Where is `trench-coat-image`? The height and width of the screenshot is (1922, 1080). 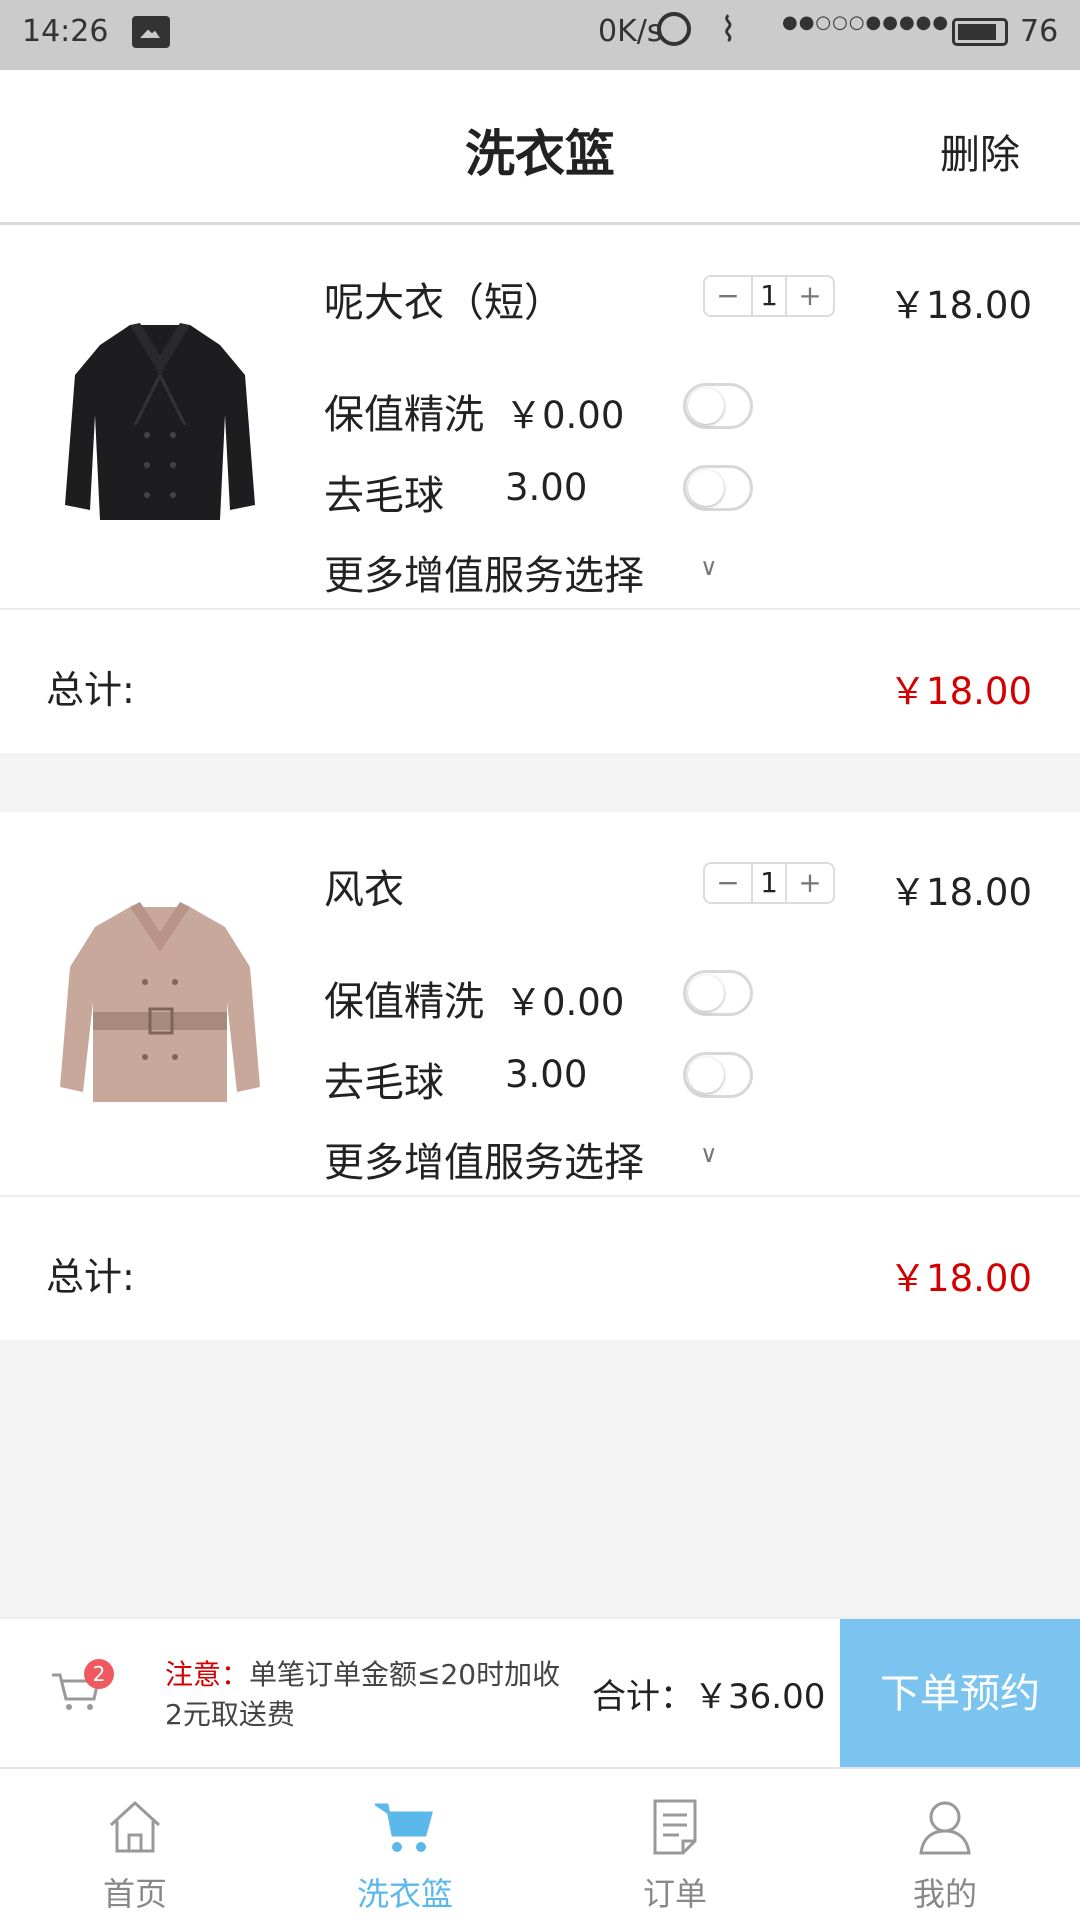
trench-coat-image is located at coordinates (160, 1002).